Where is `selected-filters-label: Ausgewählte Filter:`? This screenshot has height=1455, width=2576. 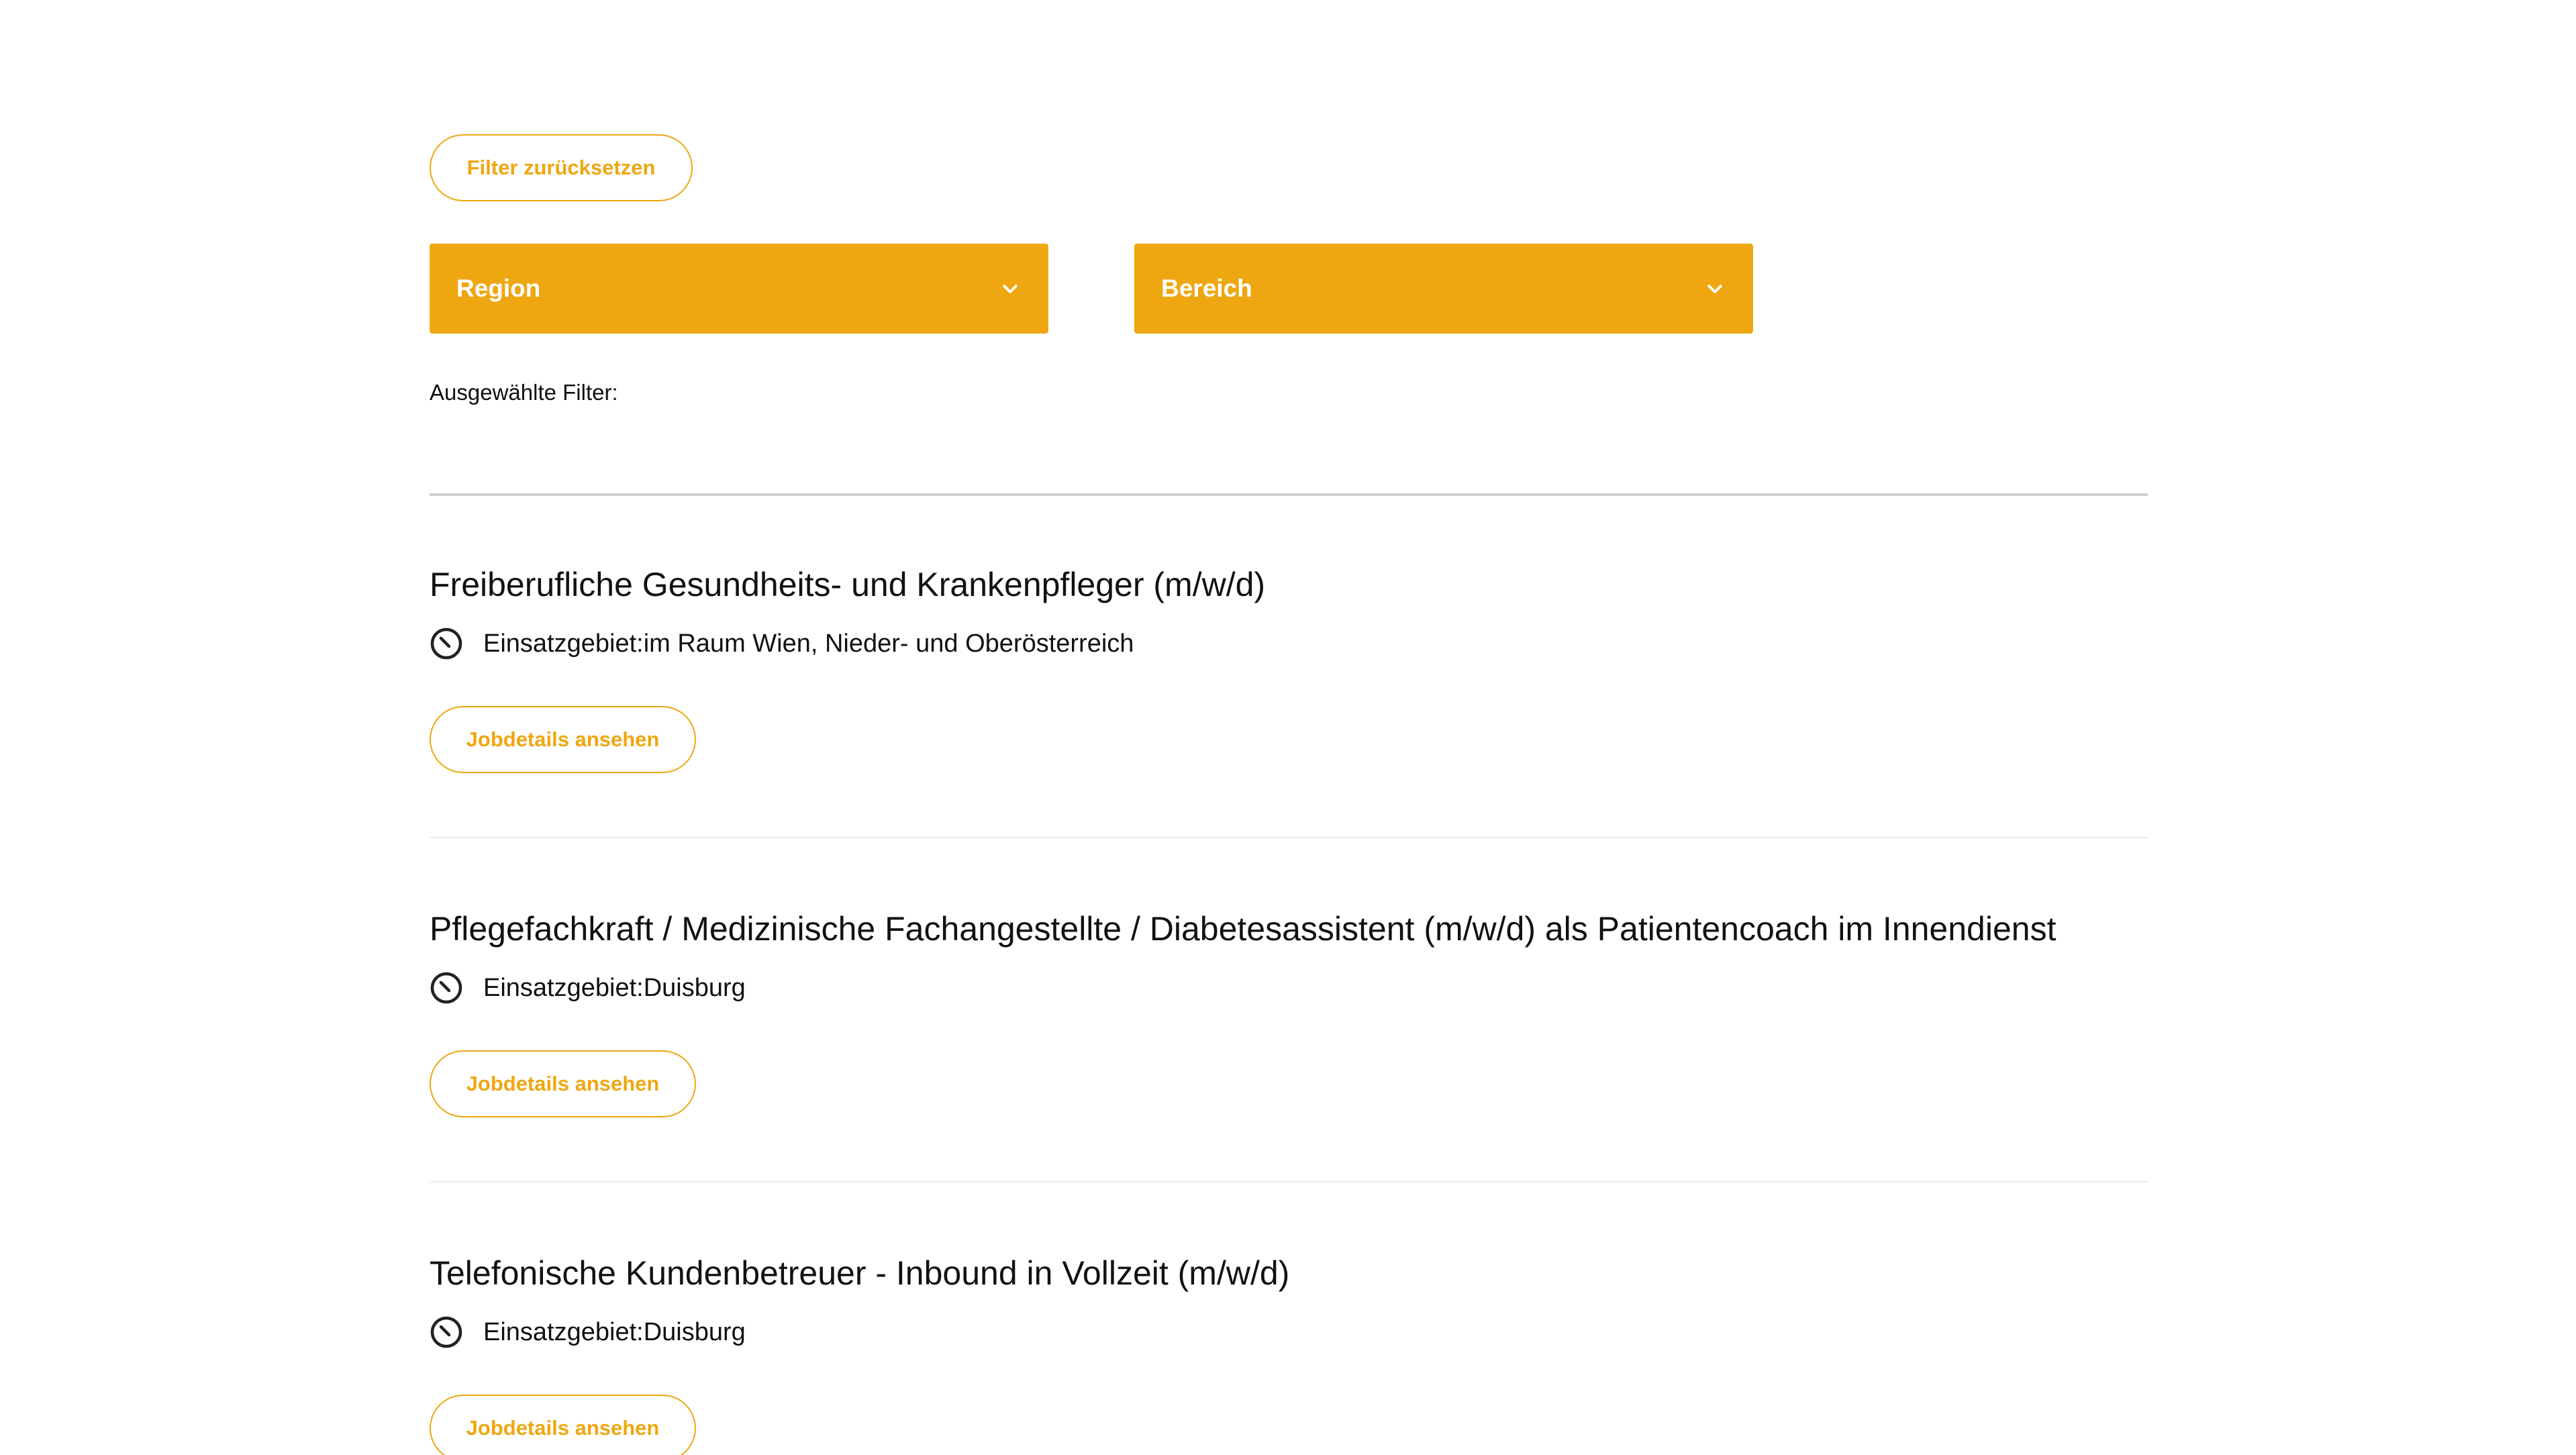 selected-filters-label: Ausgewählte Filter: is located at coordinates (524, 392).